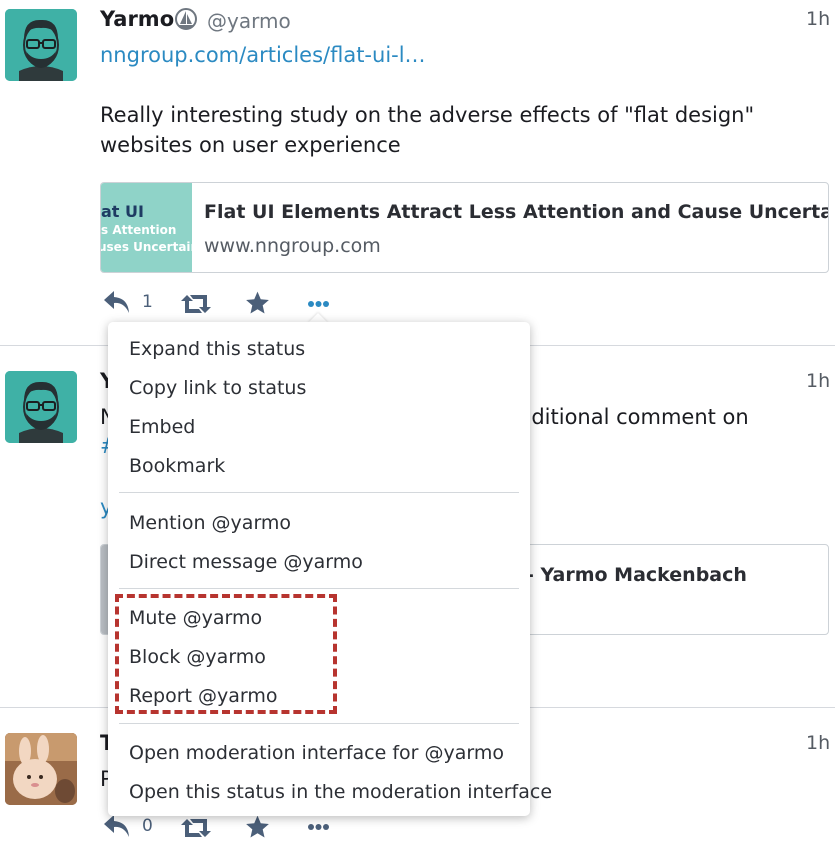 Image resolution: width=835 pixels, height=851 pixels. What do you see at coordinates (316, 753) in the screenshot?
I see `menu-item-open-moderation-account: Open moderation interface for @yarmo` at bounding box center [316, 753].